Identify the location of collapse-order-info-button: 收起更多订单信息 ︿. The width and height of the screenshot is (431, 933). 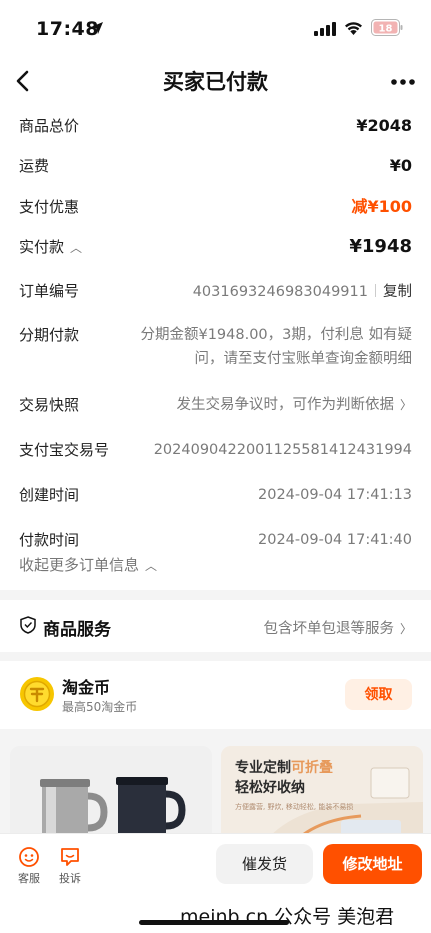
(88, 564).